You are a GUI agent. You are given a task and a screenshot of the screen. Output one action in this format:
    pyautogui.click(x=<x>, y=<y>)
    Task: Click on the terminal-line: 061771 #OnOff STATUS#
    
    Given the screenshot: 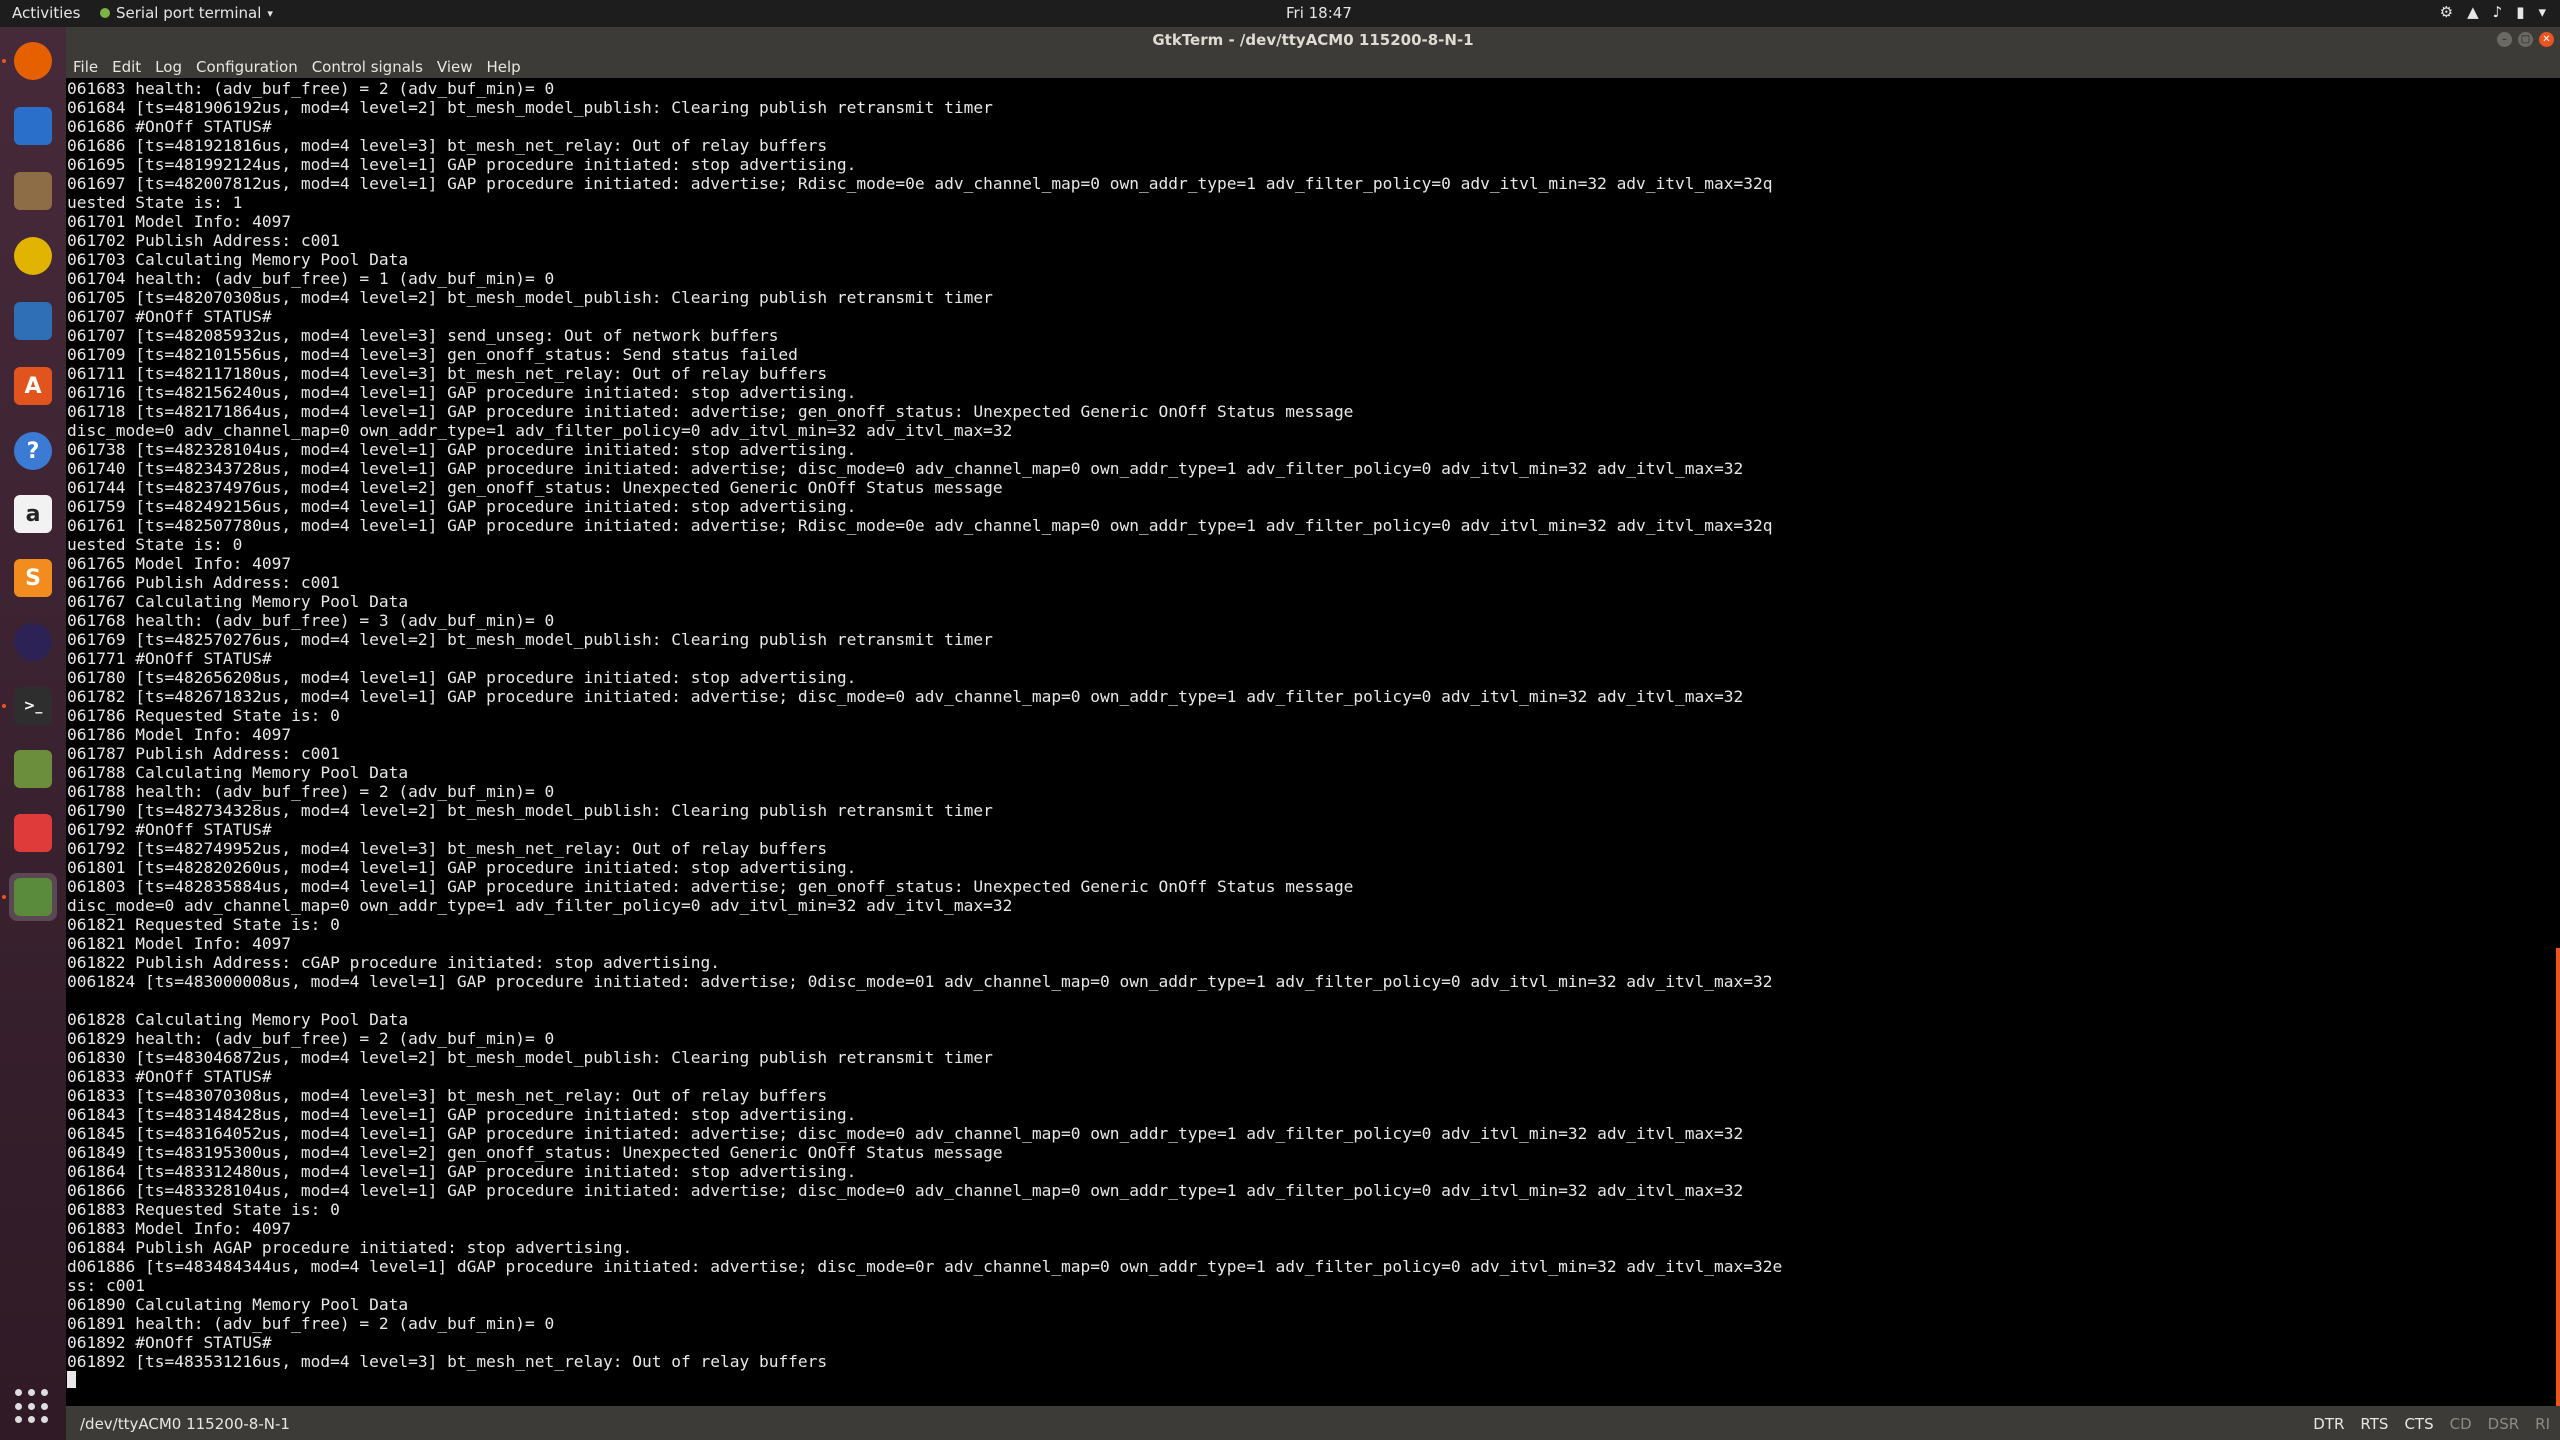 What is the action you would take?
    pyautogui.click(x=169, y=658)
    